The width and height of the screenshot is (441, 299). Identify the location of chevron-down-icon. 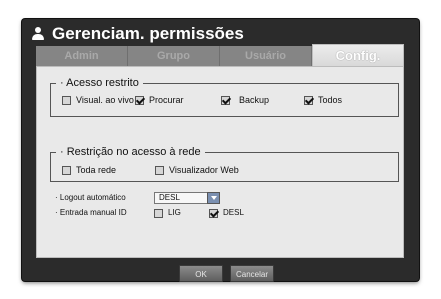
(213, 198).